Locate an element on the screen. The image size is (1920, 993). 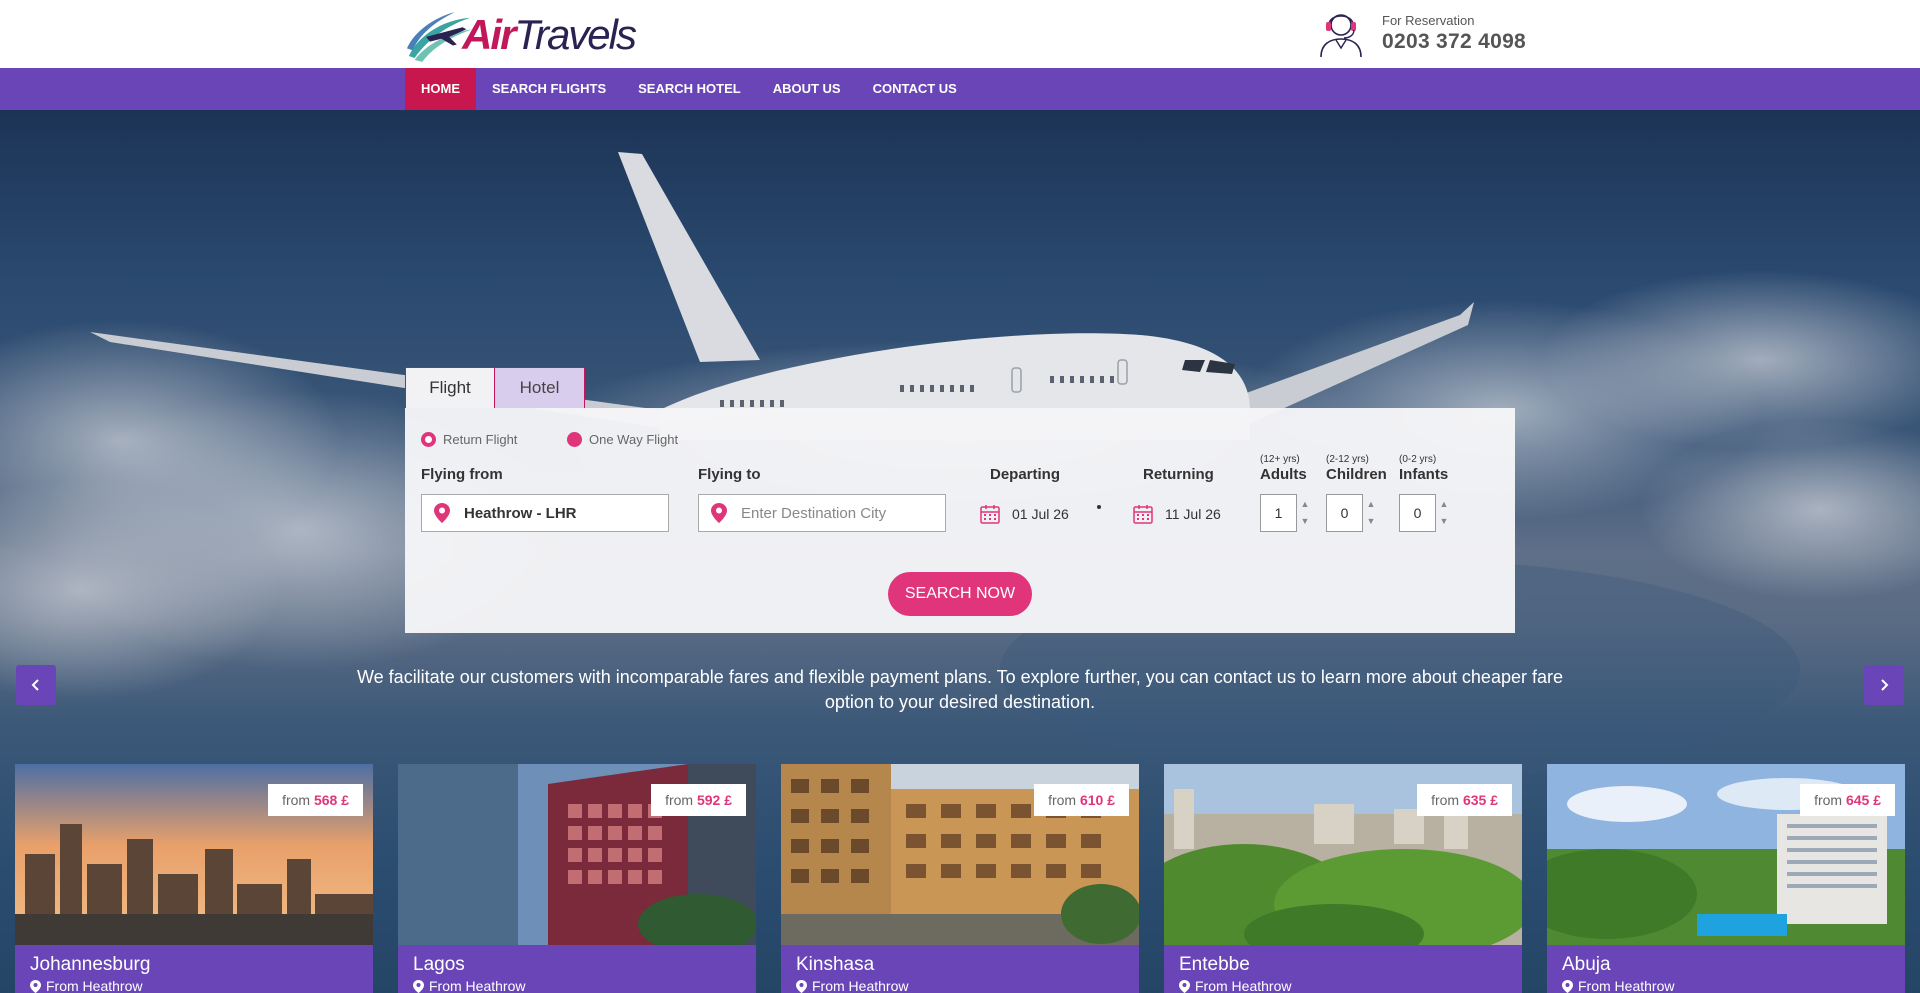
site-logo: AirTravels is located at coordinates (521, 34).